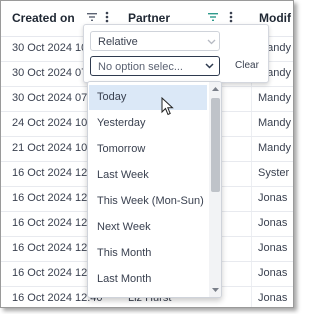 Image resolution: width=320 pixels, height=314 pixels. Describe the element at coordinates (167, 106) in the screenshot. I see `mouse-pointer-icon` at that location.